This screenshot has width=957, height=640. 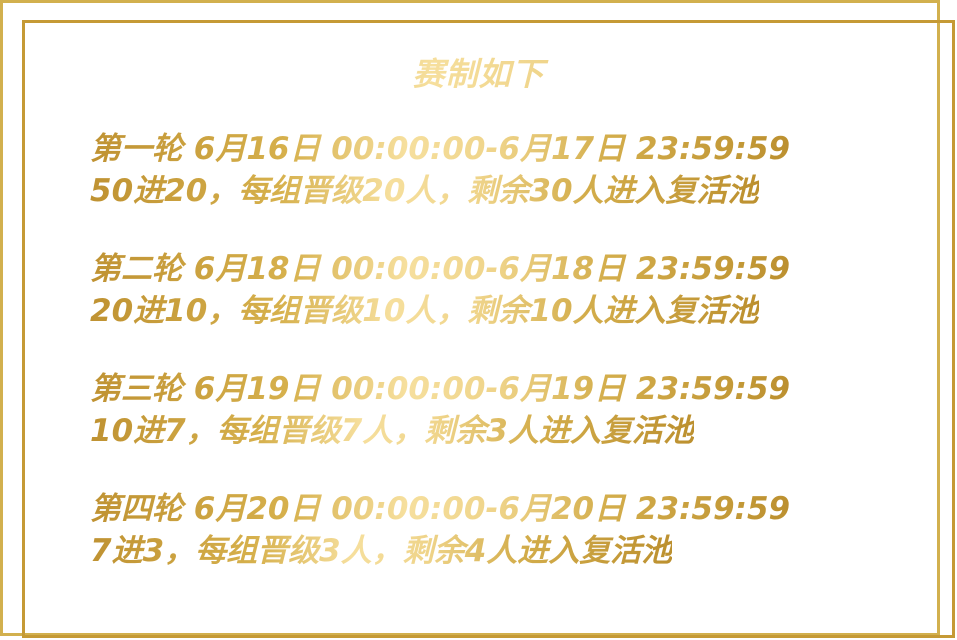 I want to click on round-1-rule: 50进20，每组晋级20人，剩余30人进入复活池, so click(x=424, y=191).